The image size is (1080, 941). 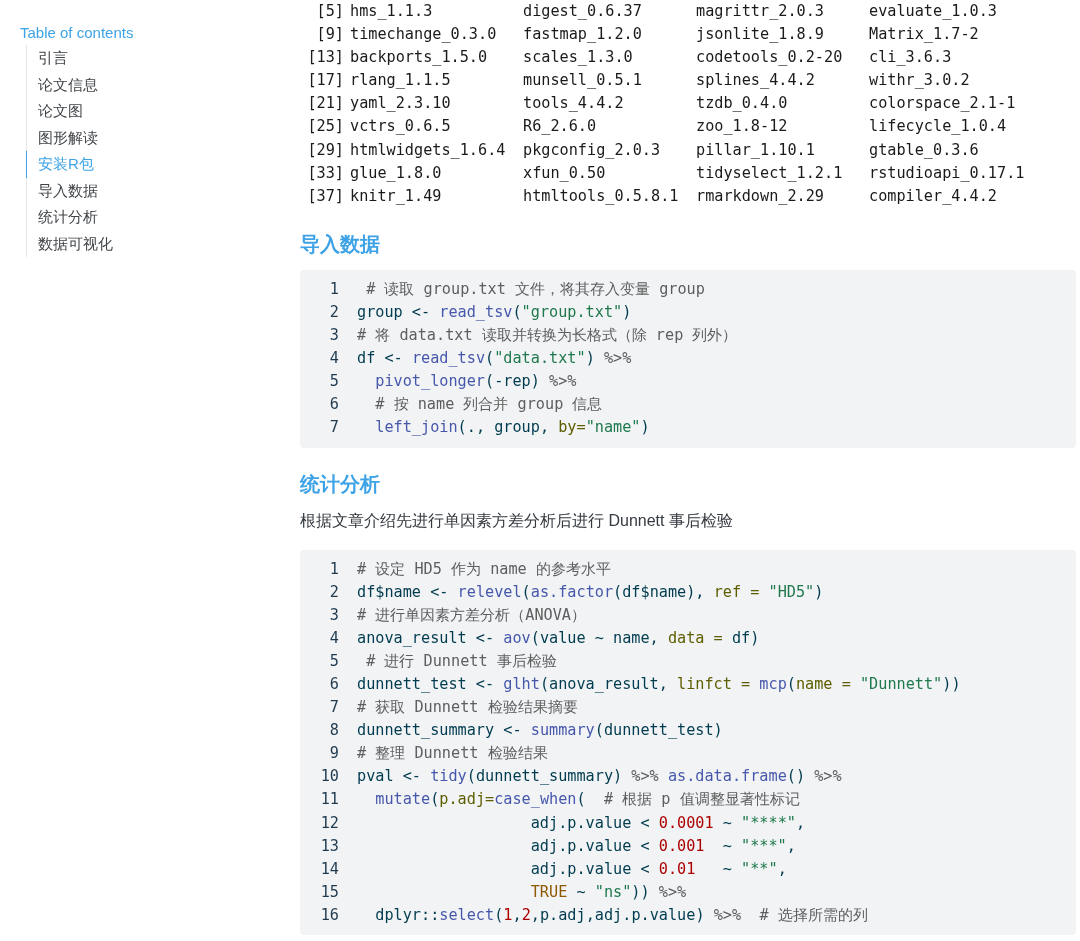 What do you see at coordinates (933, 196) in the screenshot?
I see `package-version: compiler_4.4.2` at bounding box center [933, 196].